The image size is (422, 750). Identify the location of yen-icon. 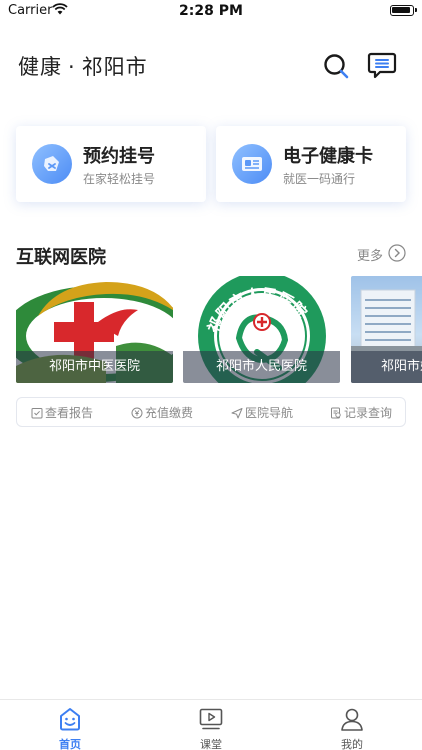
(137, 413).